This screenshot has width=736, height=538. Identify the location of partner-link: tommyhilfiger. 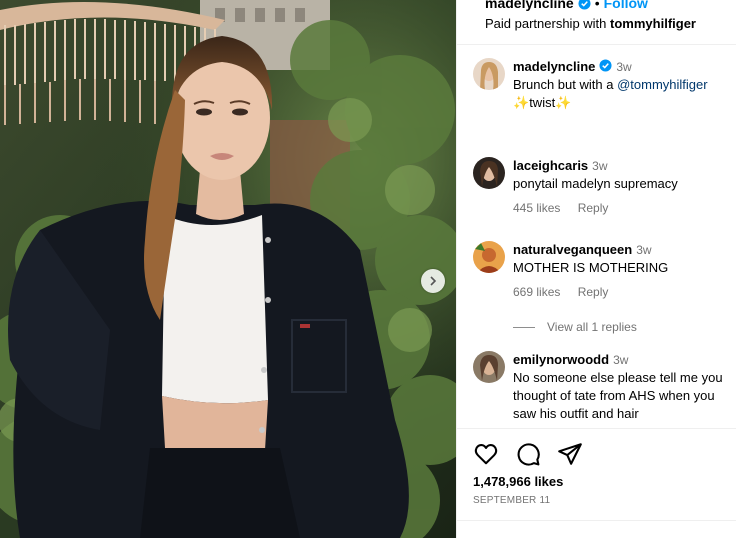
(653, 23).